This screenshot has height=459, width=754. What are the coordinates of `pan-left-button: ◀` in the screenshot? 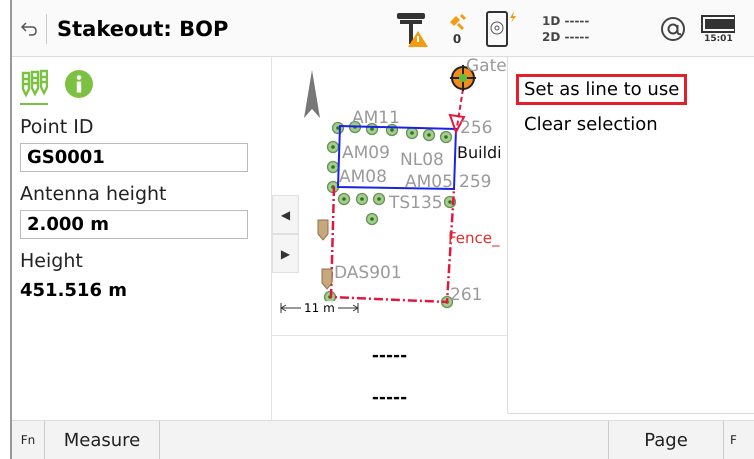 It's located at (285, 214).